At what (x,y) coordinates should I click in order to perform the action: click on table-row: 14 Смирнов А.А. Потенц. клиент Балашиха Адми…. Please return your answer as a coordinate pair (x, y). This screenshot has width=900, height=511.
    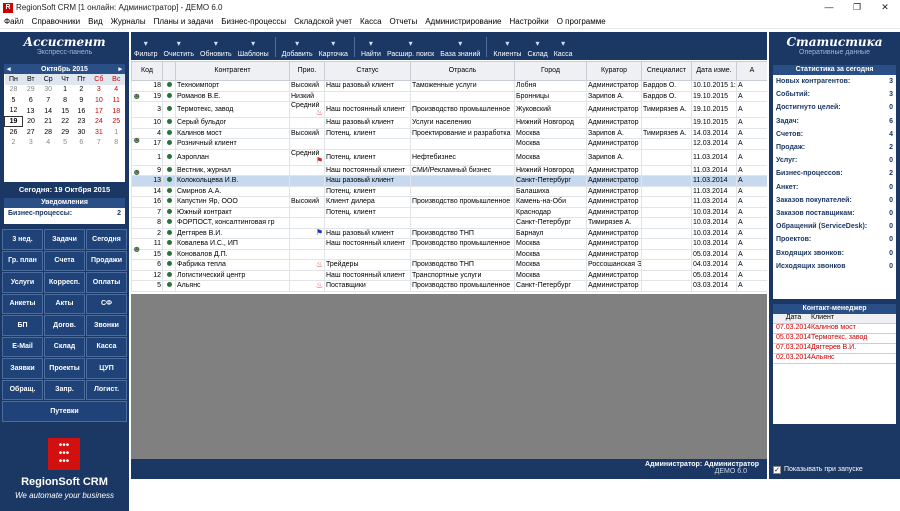
    Looking at the image, I should click on (449, 191).